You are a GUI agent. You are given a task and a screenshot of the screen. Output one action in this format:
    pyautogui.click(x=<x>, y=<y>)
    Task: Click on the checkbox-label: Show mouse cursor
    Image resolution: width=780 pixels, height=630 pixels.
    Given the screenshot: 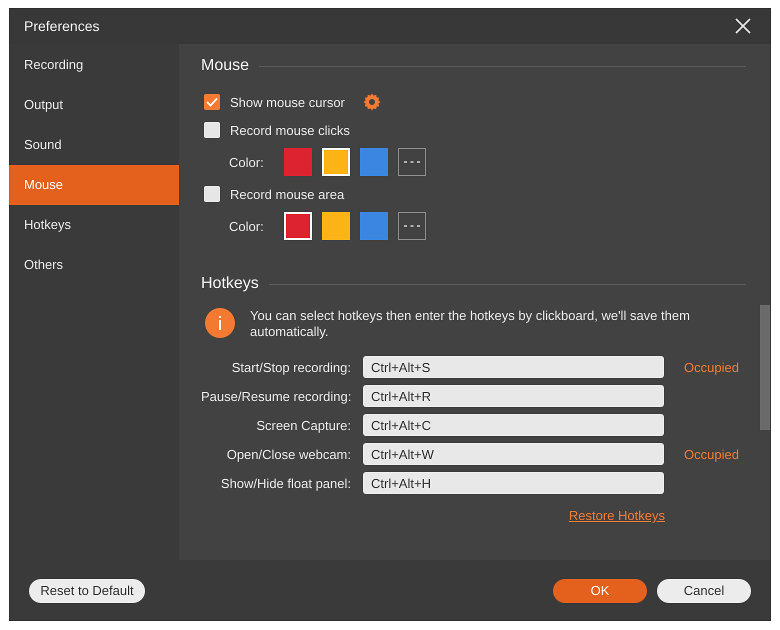 What is the action you would take?
    pyautogui.click(x=287, y=102)
    